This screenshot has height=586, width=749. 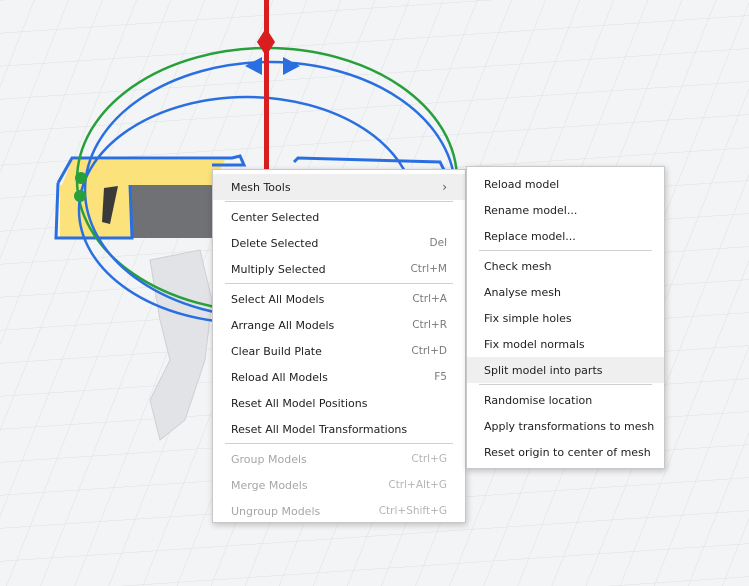 I want to click on menu-item-label: Reset origin to center of mesh, so click(x=567, y=452).